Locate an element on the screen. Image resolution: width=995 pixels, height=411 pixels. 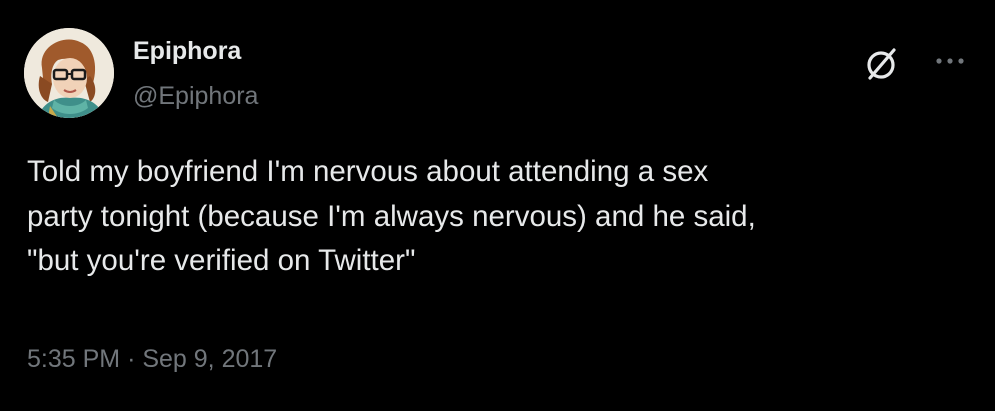
tweet-timestamp: 5:35 PM · Sep 9, 2017 is located at coordinates (152, 359).